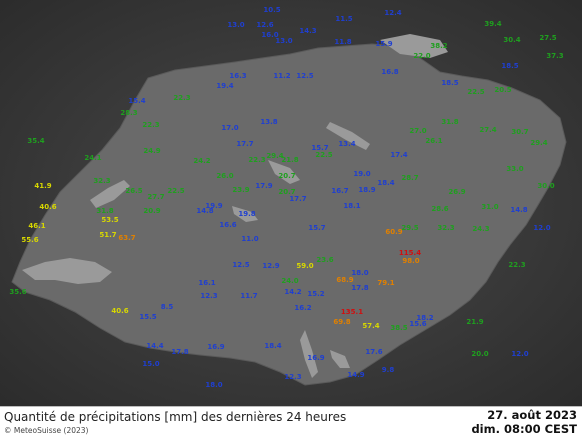 This screenshot has width=582, height=437. I want to click on station-value: 35.4, so click(35, 141).